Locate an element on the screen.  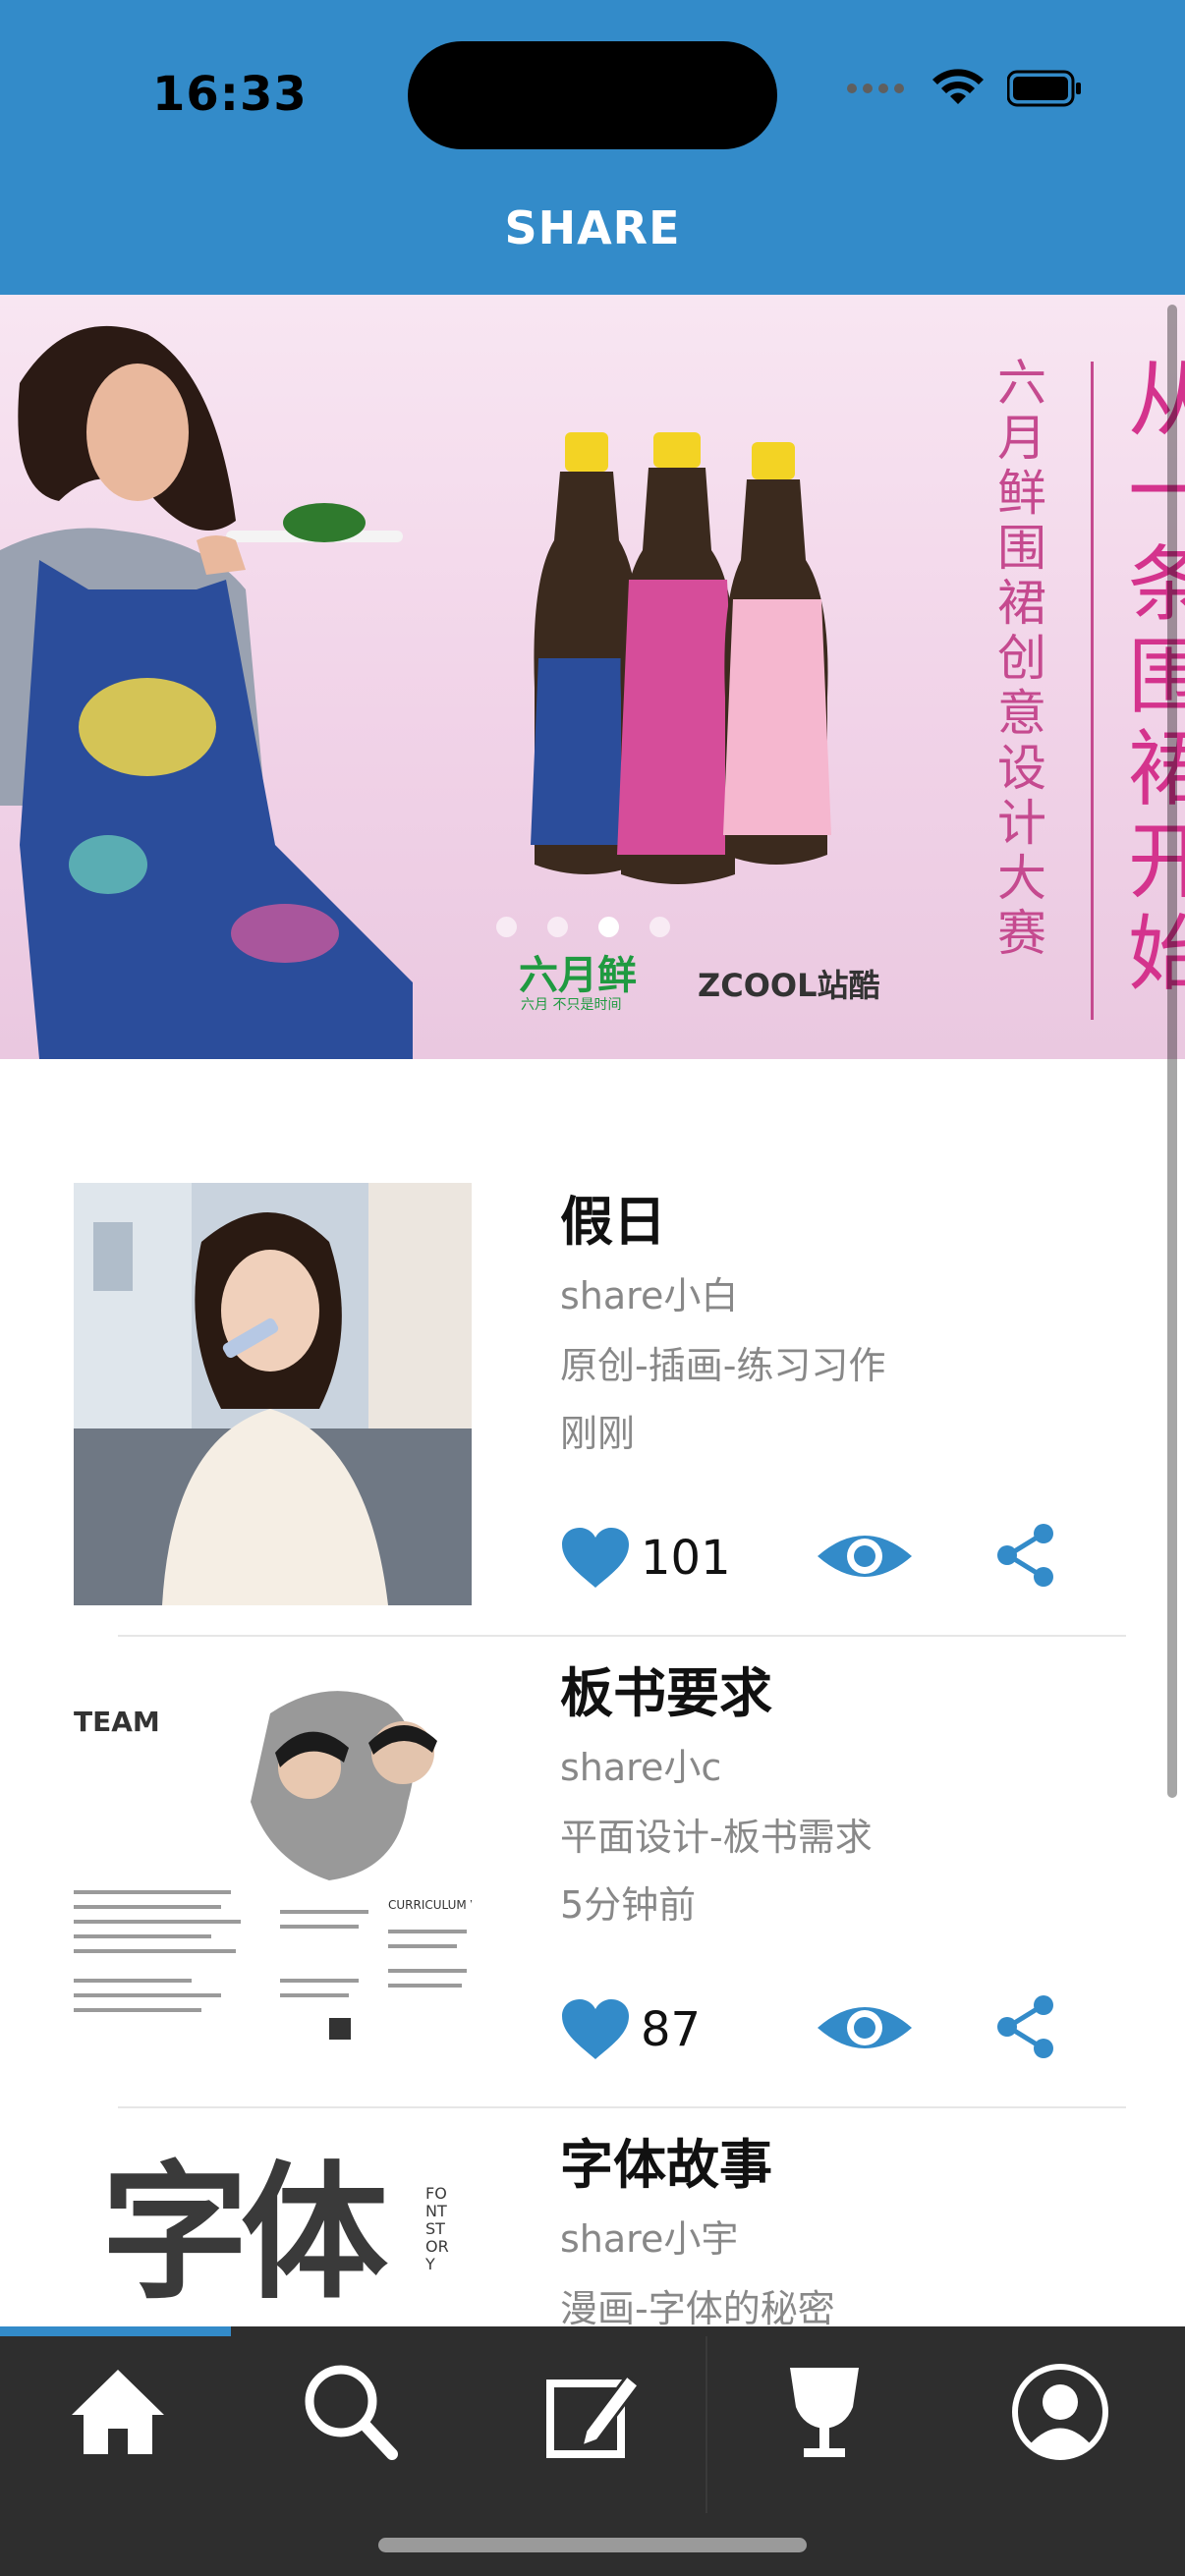
banner-divider-line is located at coordinates (1092, 691).